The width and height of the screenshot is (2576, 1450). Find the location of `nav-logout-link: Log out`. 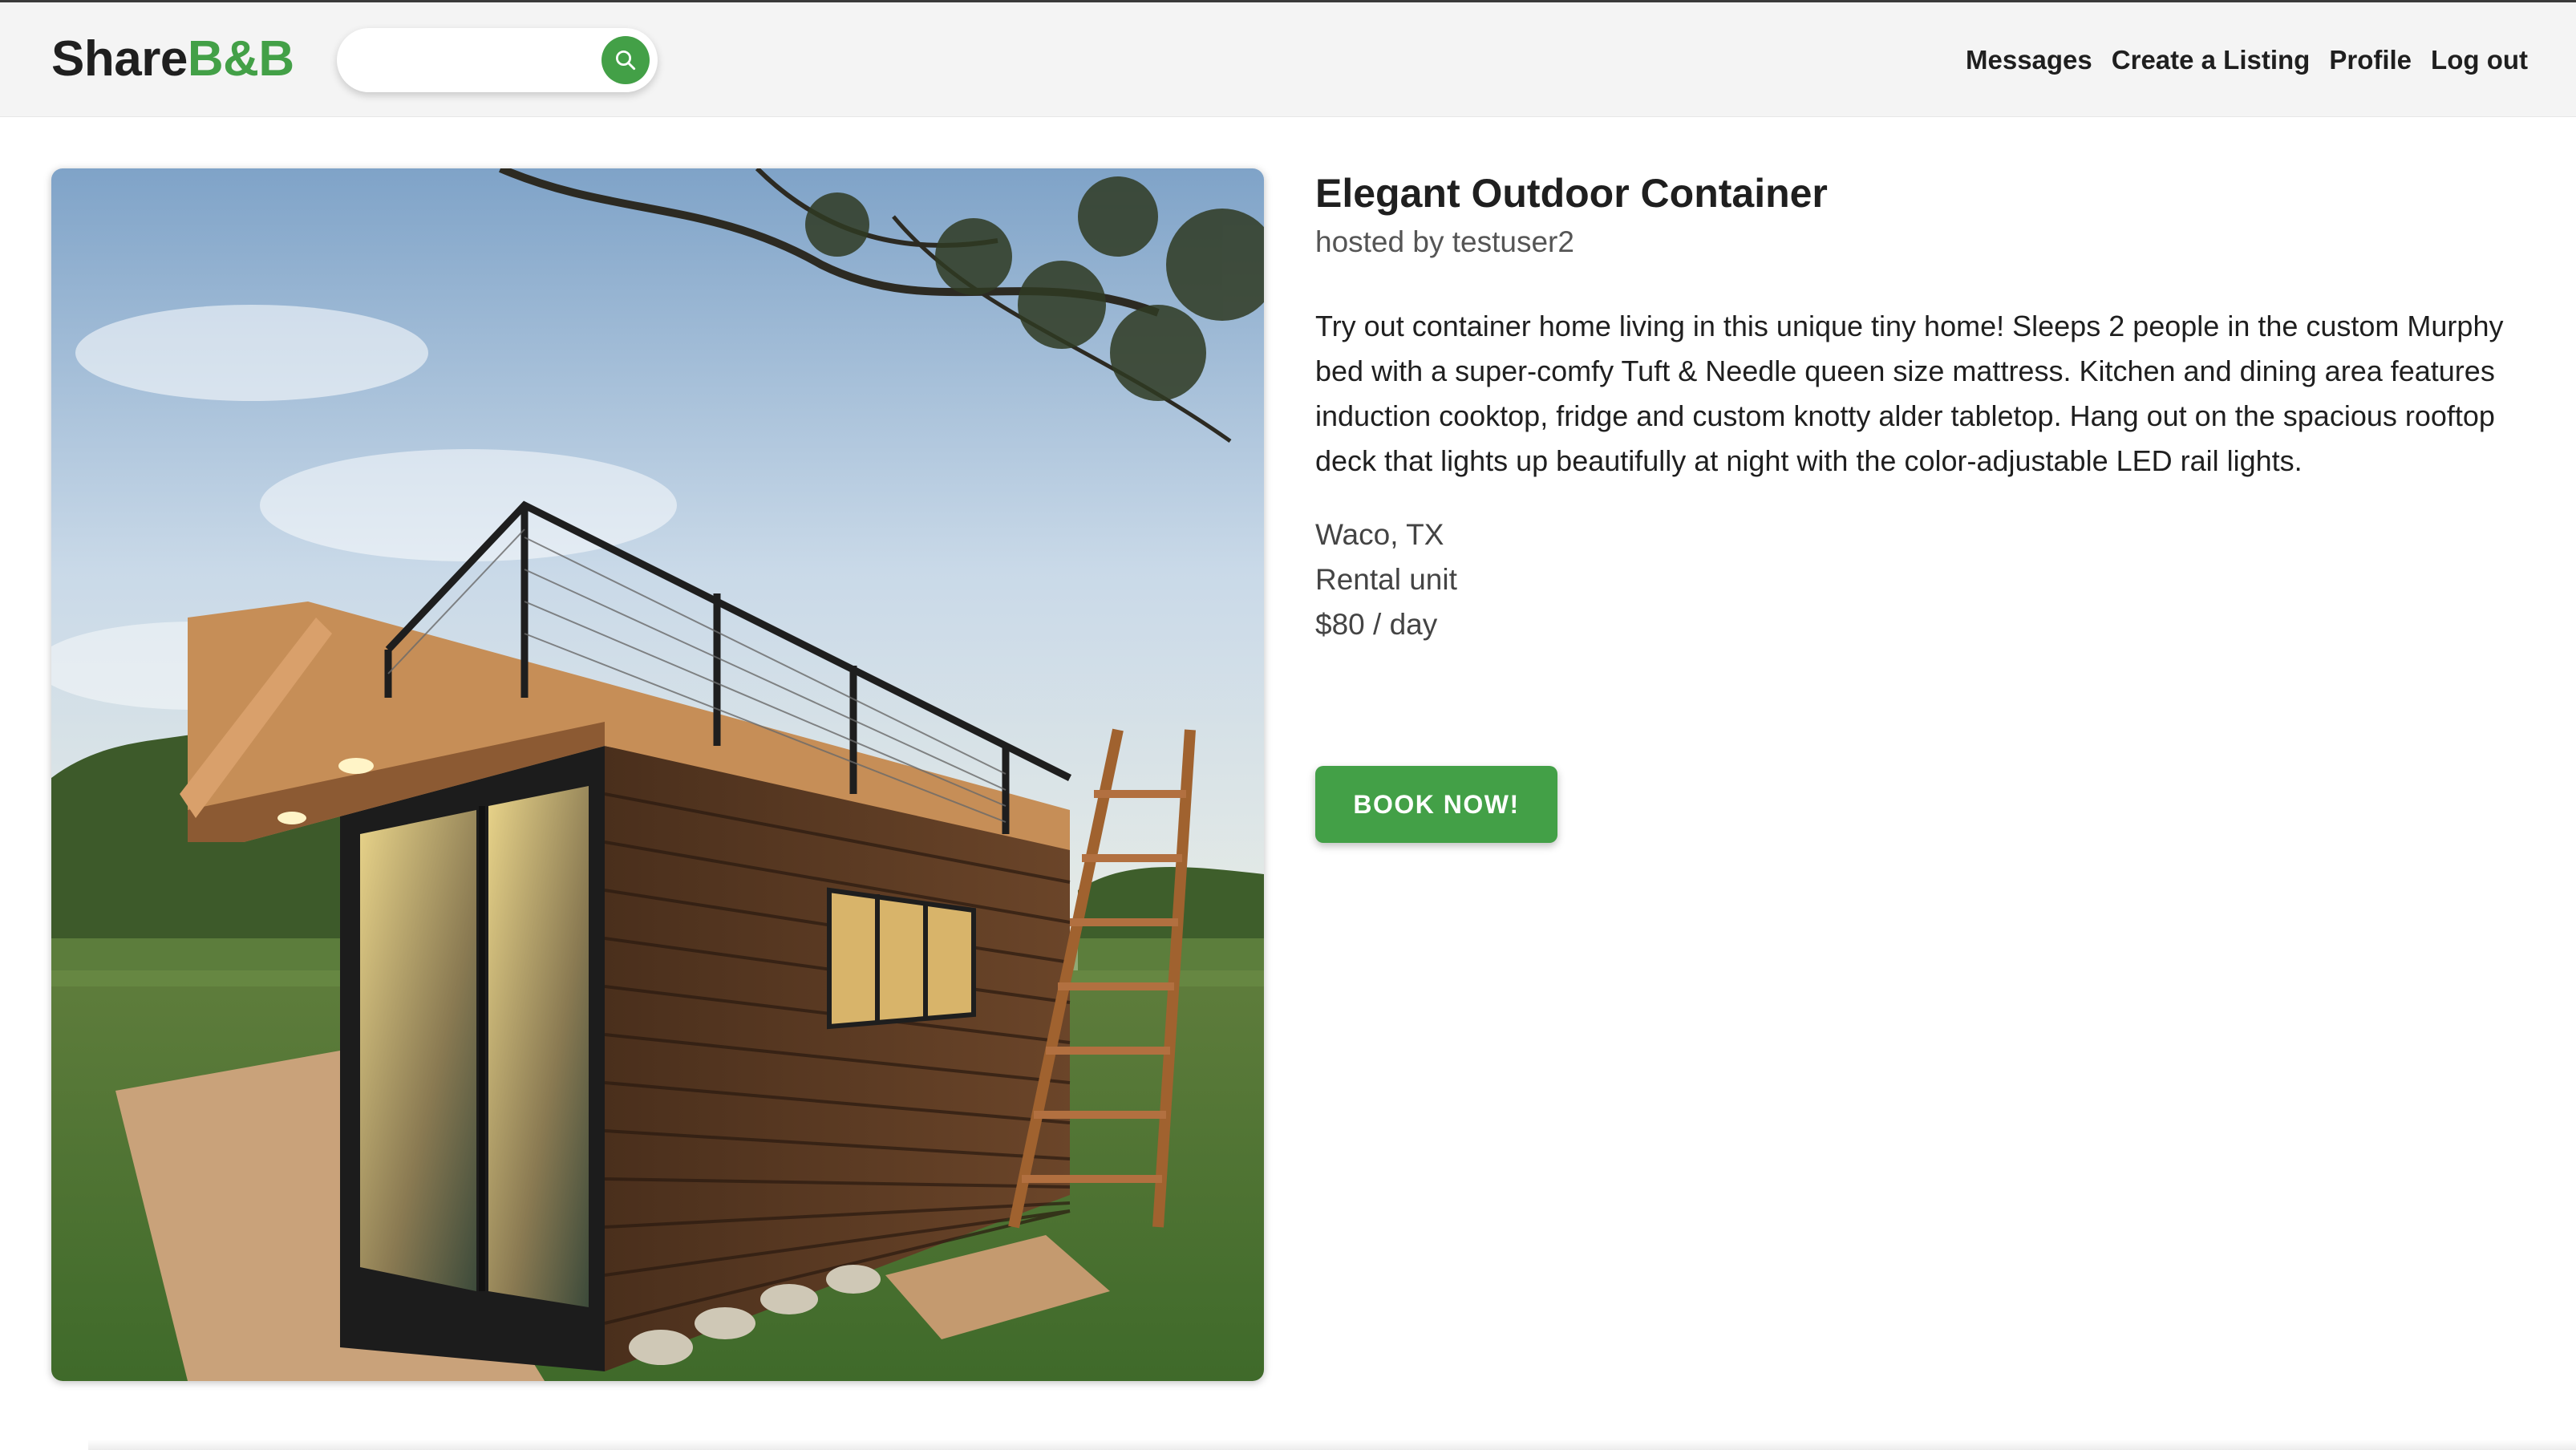

nav-logout-link: Log out is located at coordinates (2479, 60).